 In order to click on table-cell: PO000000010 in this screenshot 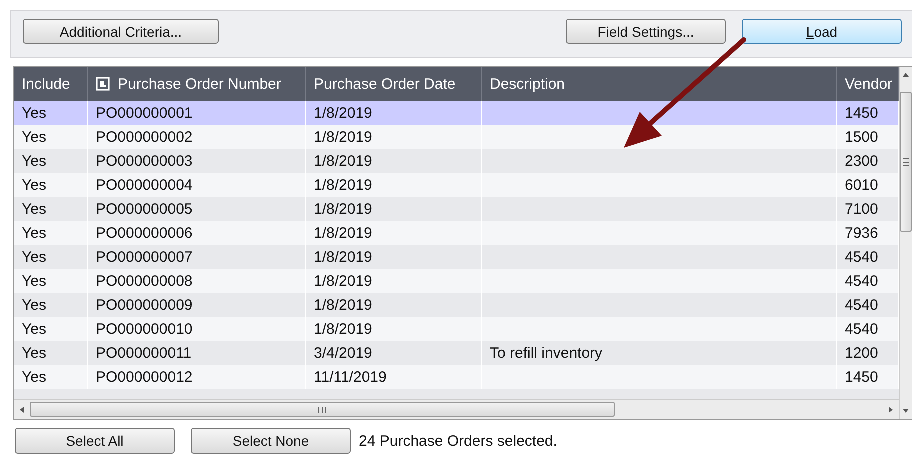, I will do `click(144, 329)`.